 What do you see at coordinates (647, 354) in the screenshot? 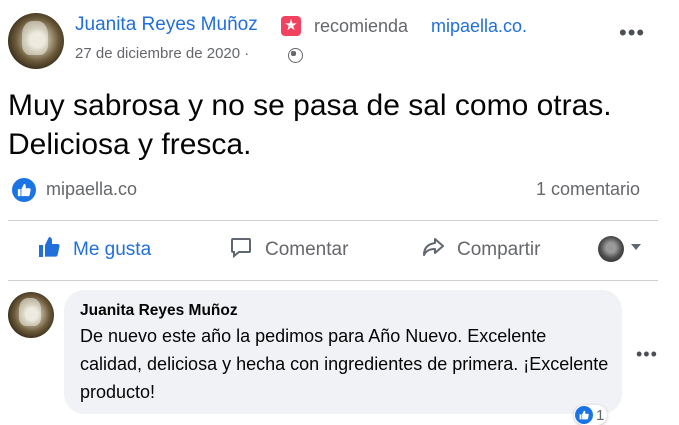
I see `comment-more-options-button: •••` at bounding box center [647, 354].